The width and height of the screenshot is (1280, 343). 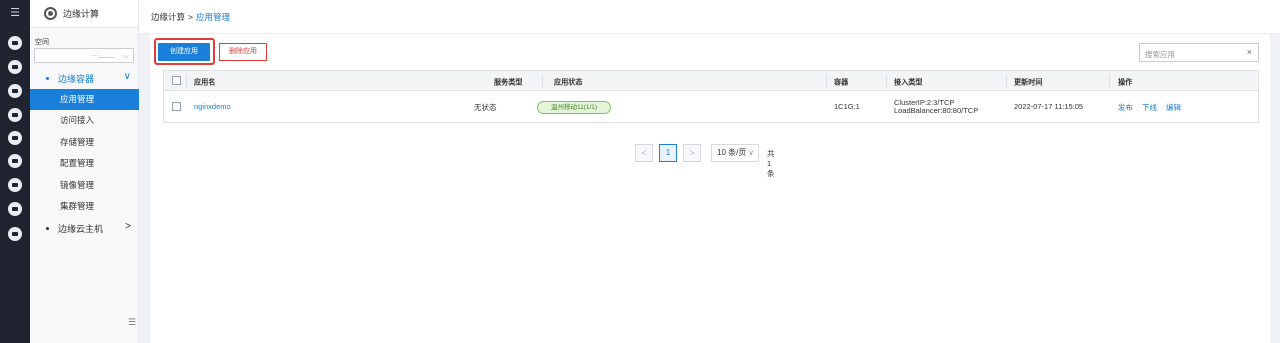 What do you see at coordinates (84, 163) in the screenshot?
I see `sidebar-item-config: 配置管理` at bounding box center [84, 163].